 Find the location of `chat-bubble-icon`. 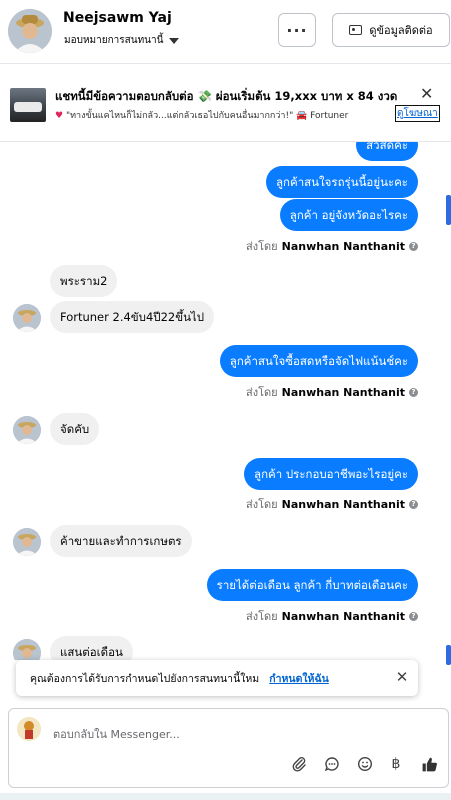

chat-bubble-icon is located at coordinates (332, 764).